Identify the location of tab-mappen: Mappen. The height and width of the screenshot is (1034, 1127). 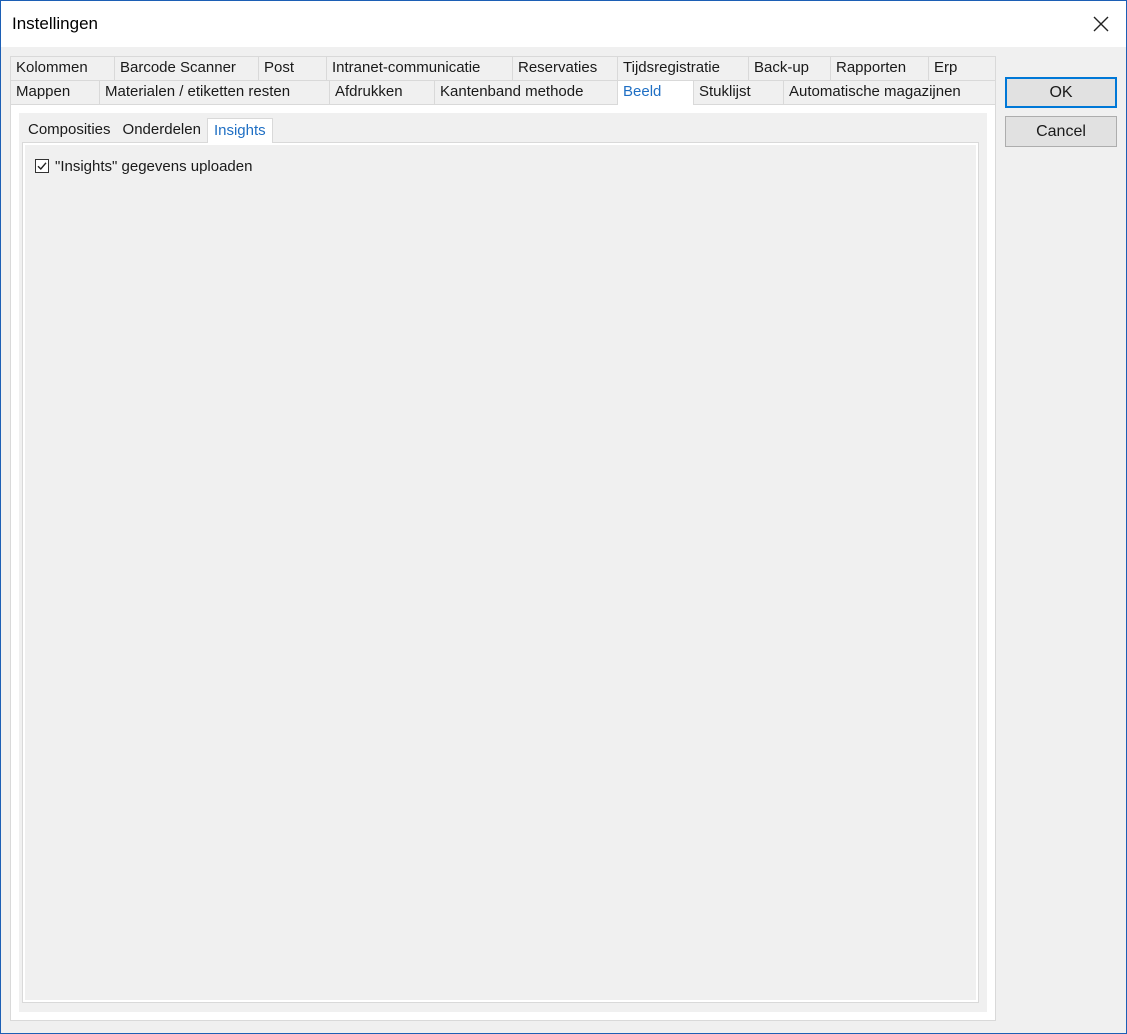
(54, 92).